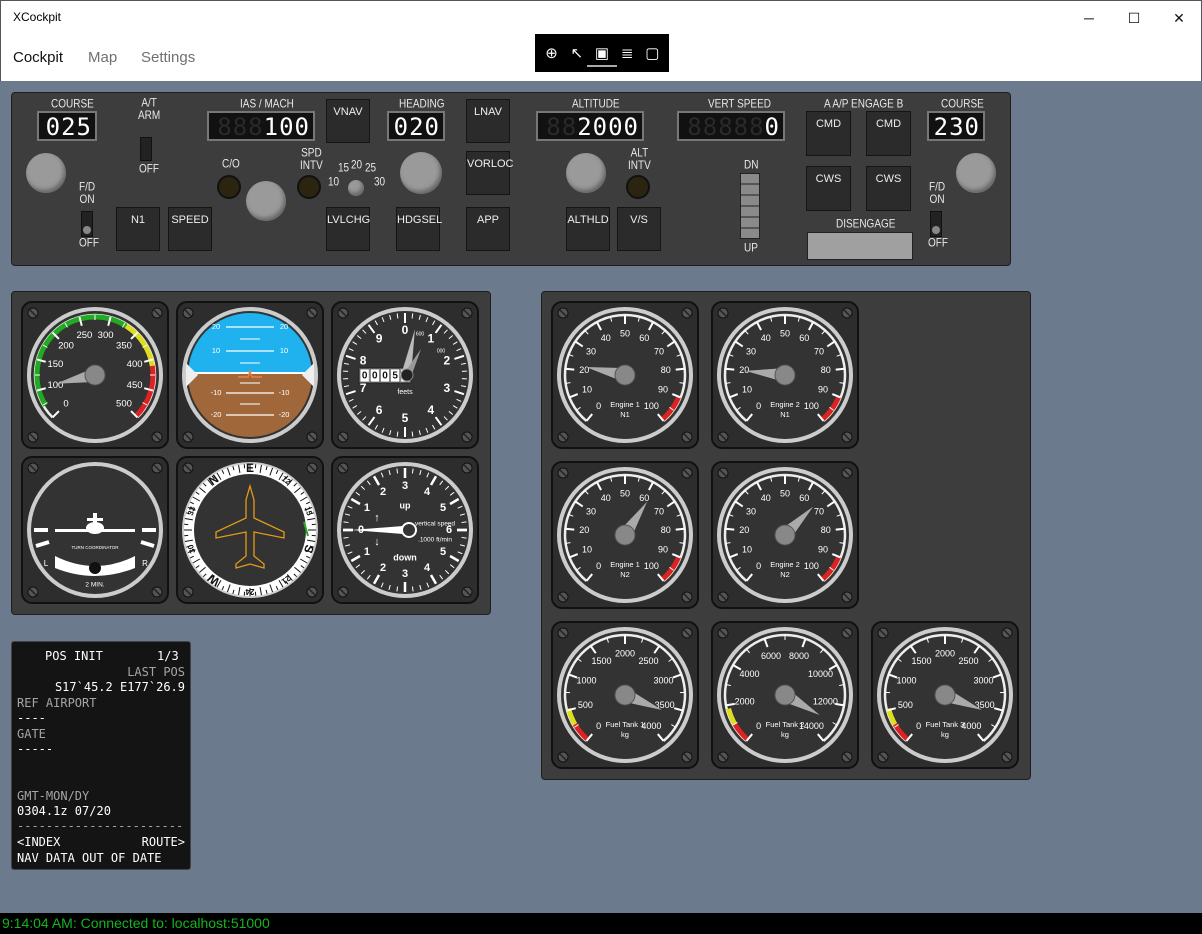  Describe the element at coordinates (46, 173) in the screenshot. I see `course-left-knob` at that location.